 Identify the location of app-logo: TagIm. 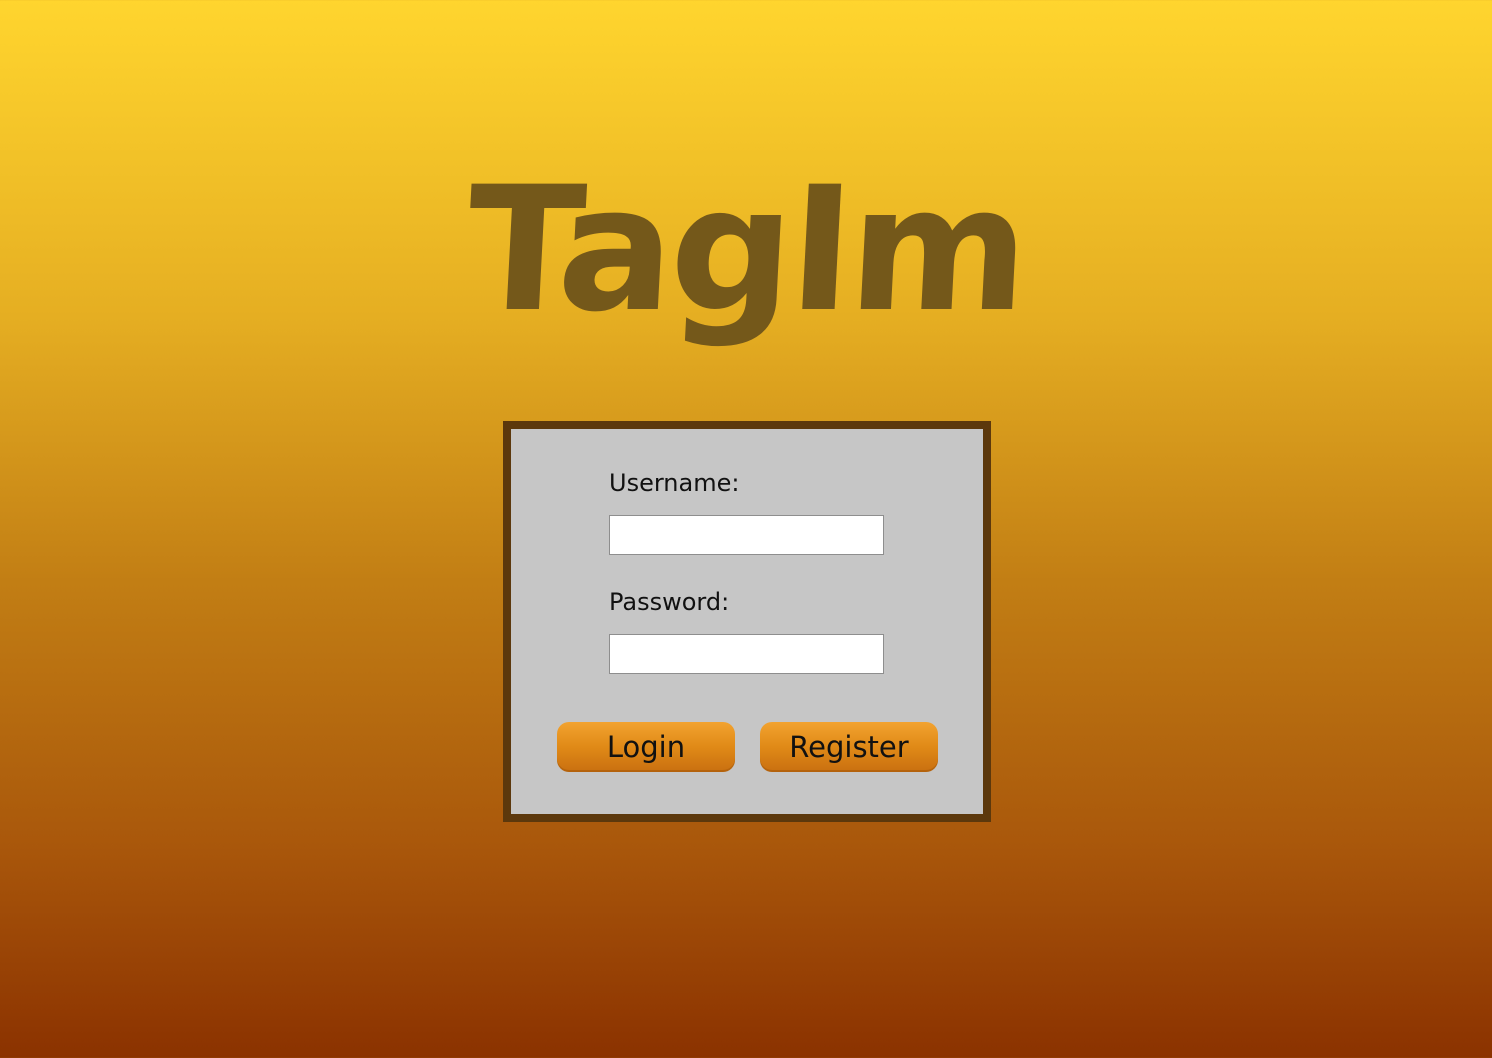
(746, 249).